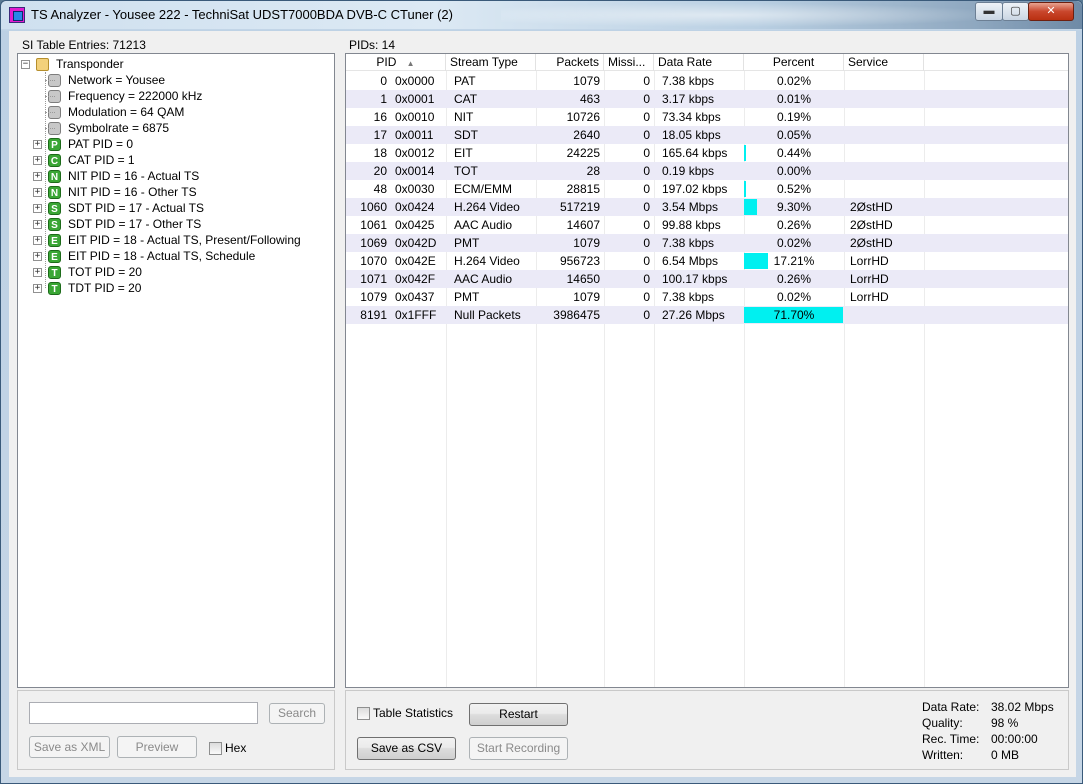 The image size is (1083, 784). What do you see at coordinates (570, 62) in the screenshot?
I see `column-header: Packets` at bounding box center [570, 62].